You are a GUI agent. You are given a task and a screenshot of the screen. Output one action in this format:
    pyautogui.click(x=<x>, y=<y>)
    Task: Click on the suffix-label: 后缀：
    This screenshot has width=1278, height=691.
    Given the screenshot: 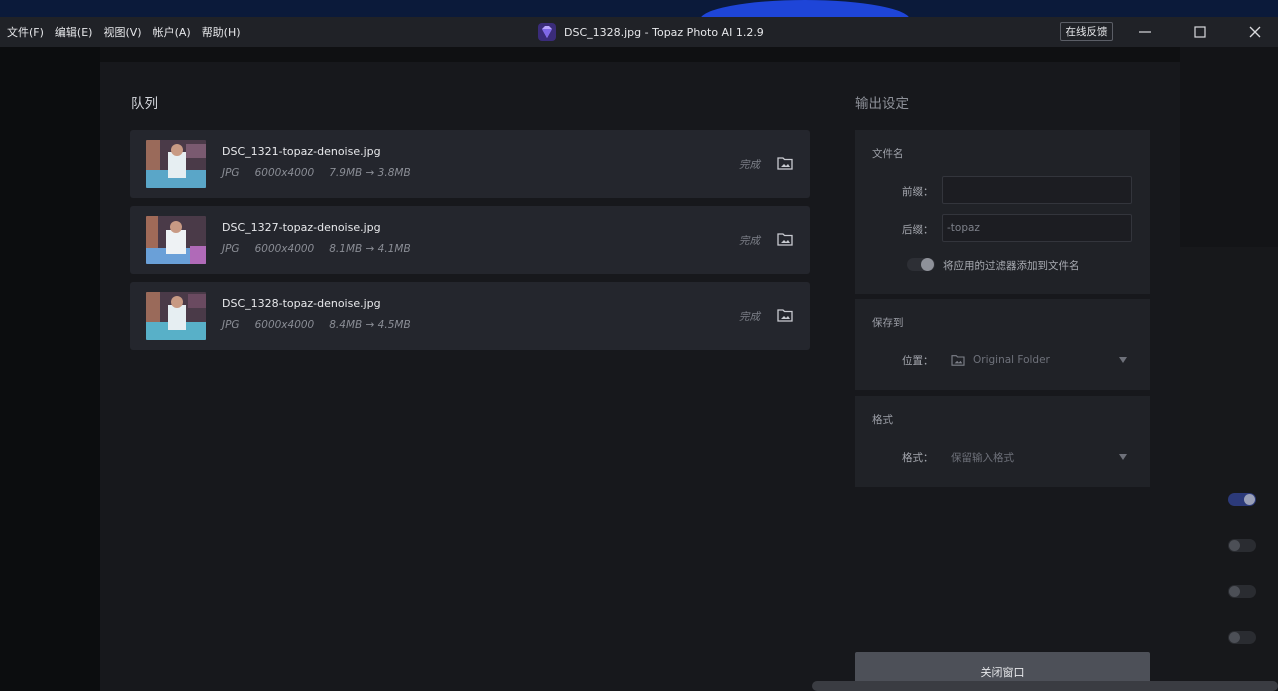 What is the action you would take?
    pyautogui.click(x=918, y=230)
    